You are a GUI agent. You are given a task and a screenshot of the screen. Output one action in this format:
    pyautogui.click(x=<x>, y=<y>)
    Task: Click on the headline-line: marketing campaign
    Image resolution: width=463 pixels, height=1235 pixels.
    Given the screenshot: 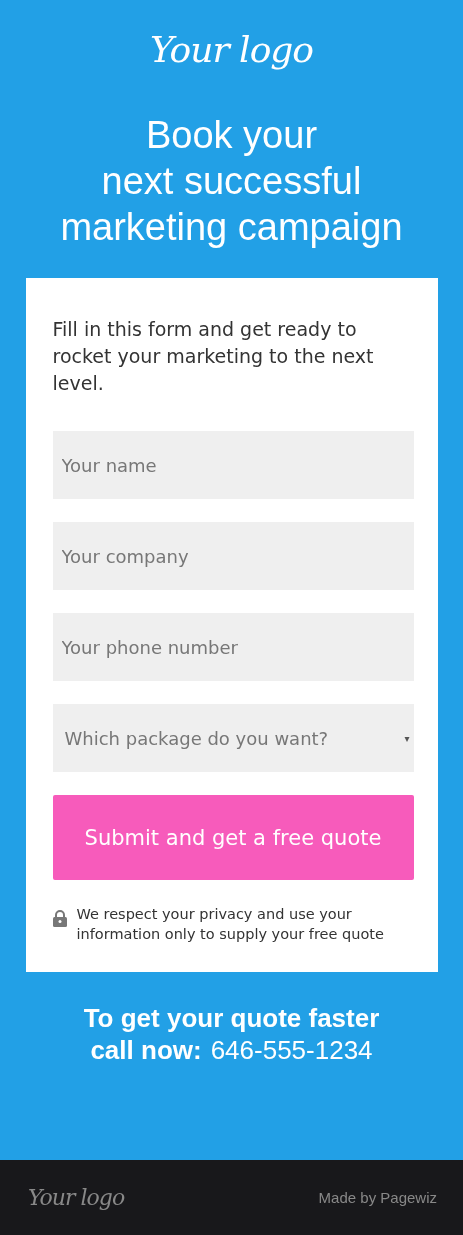 What is the action you would take?
    pyautogui.click(x=231, y=227)
    